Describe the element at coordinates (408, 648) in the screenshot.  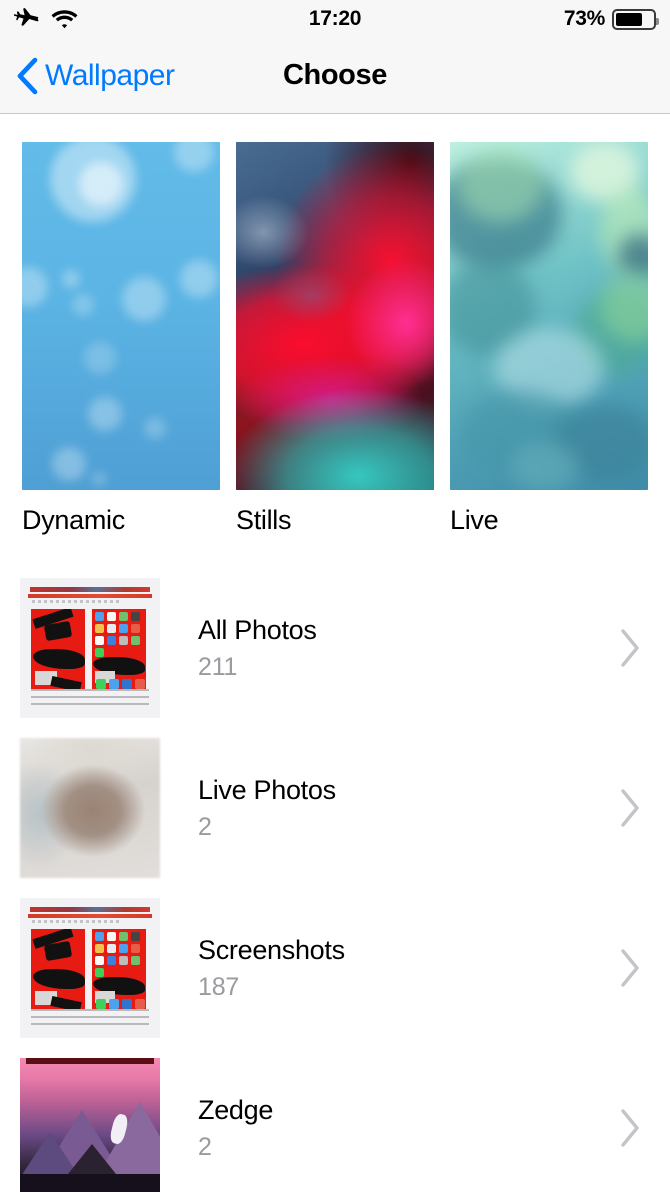
I see `album-text: All Photos 211` at that location.